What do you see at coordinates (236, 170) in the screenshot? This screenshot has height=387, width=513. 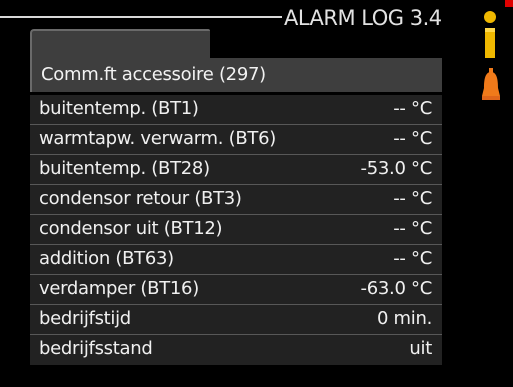 I see `list-item-bt28: buitentemp. (BT28) -53.0 °C` at bounding box center [236, 170].